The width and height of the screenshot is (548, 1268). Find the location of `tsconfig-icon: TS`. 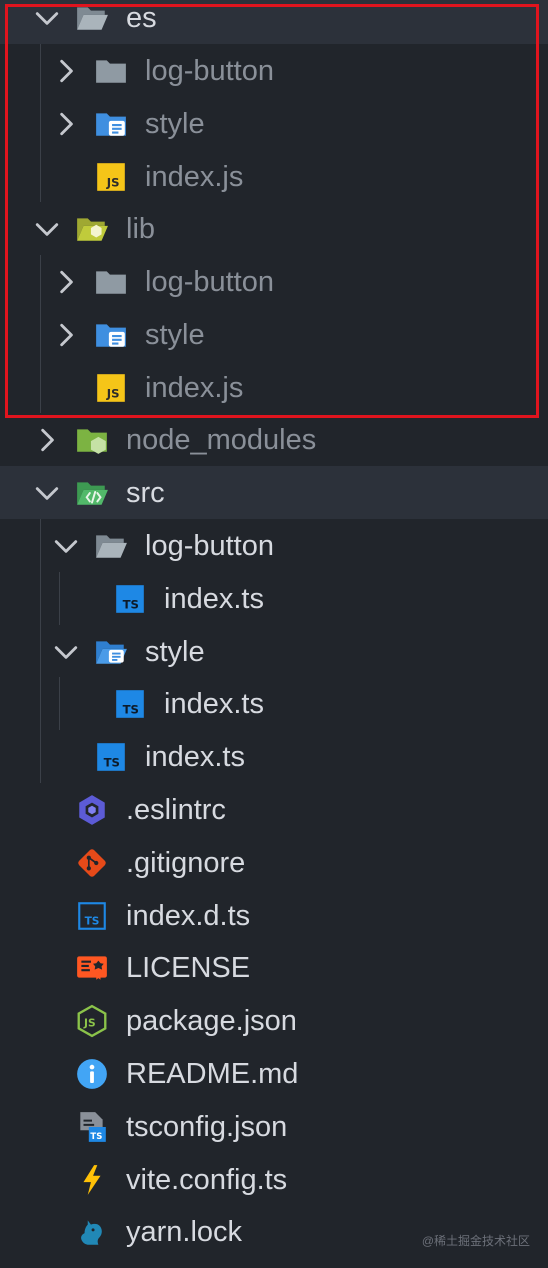

tsconfig-icon: TS is located at coordinates (92, 1127).